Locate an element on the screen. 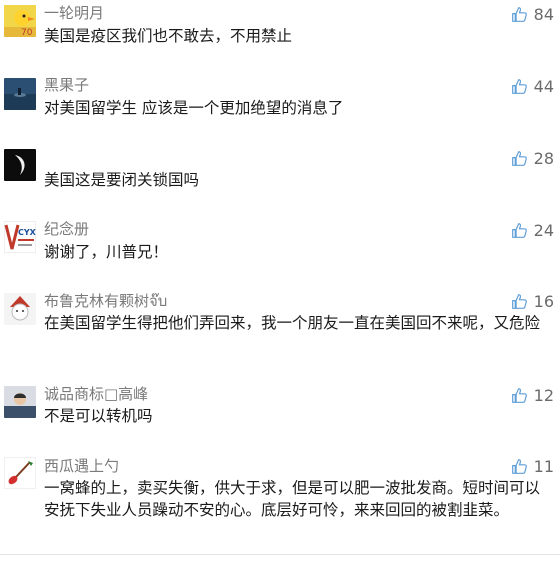  cyx-logo-avatar-icon: CYX is located at coordinates (20, 237).